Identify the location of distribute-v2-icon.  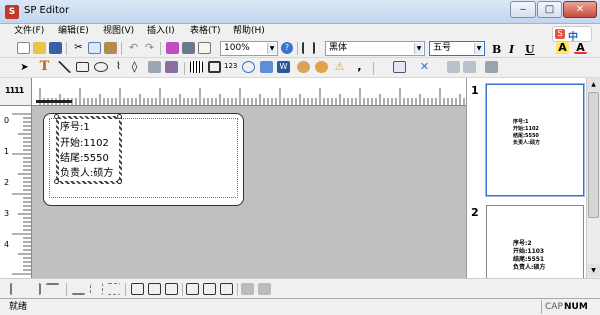
(209, 289).